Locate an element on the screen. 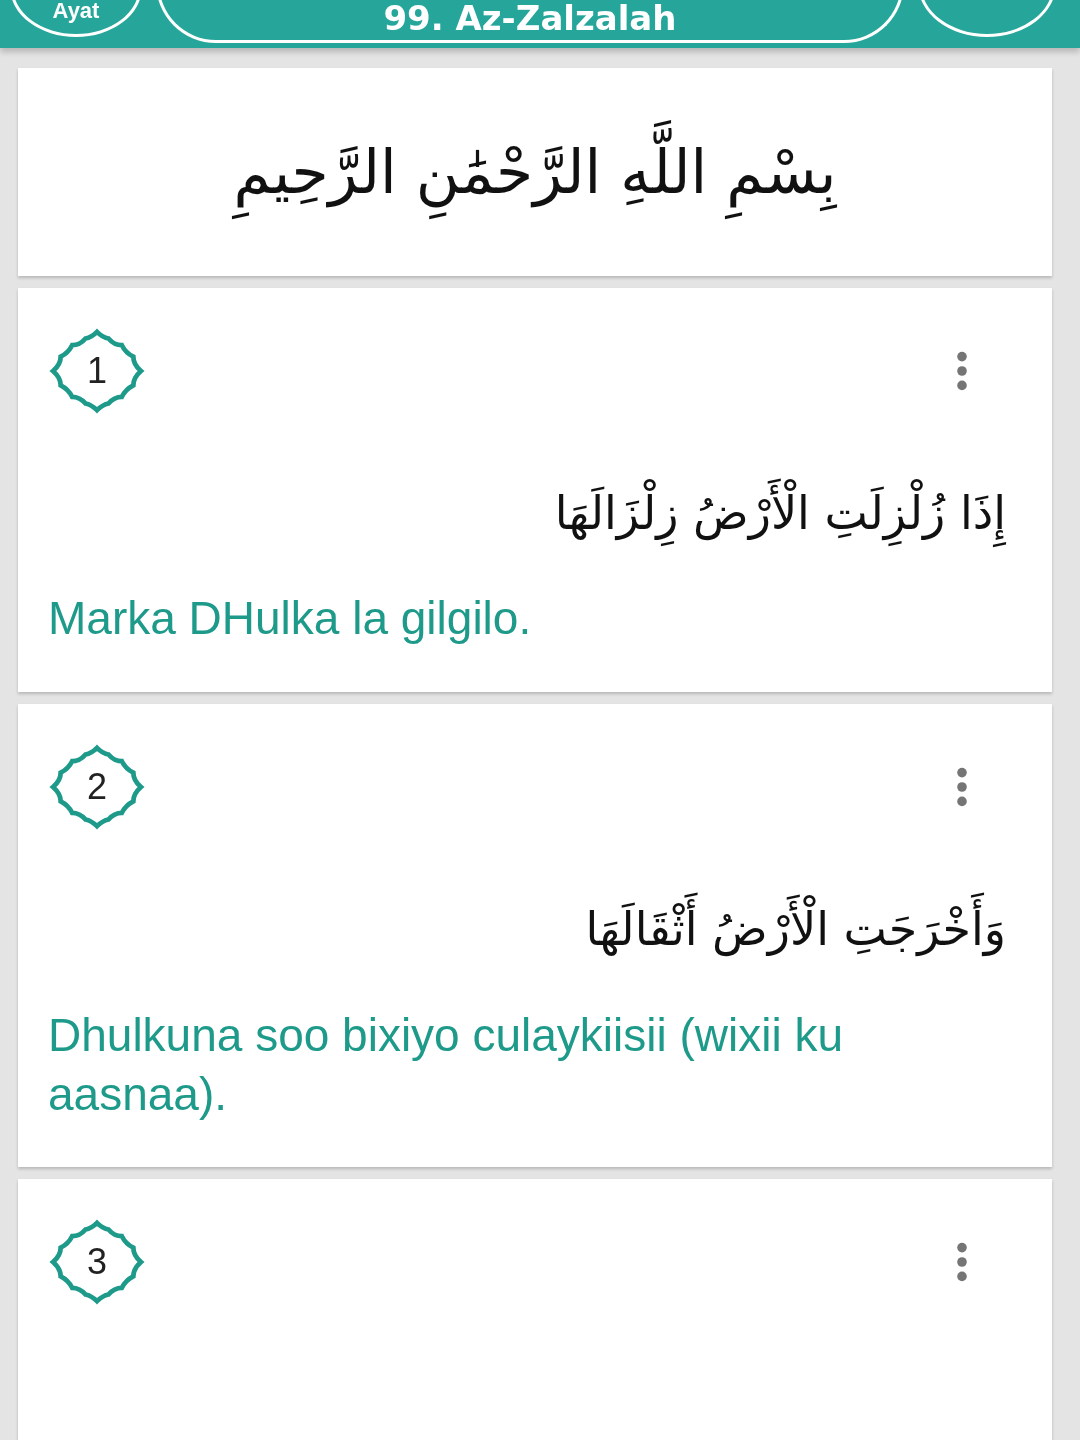 This screenshot has width=1080, height=1440. arabic-verse: إِذَا زُلْزِلَتِ الْأَرْضُ زِلْزَالَهَا is located at coordinates (780, 514).